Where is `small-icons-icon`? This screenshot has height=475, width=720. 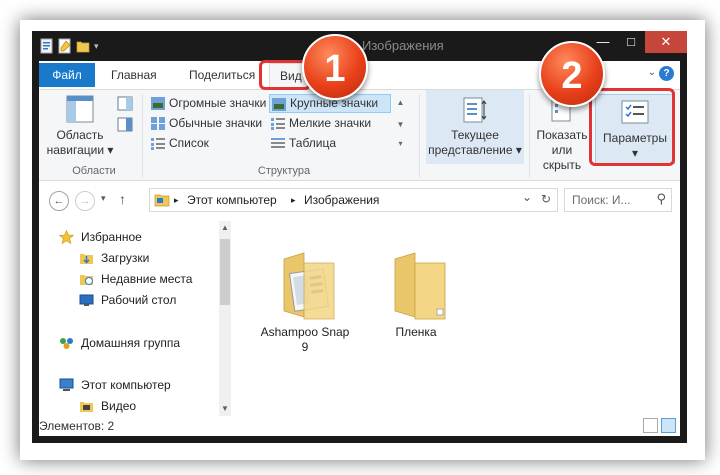 small-icons-icon is located at coordinates (278, 124).